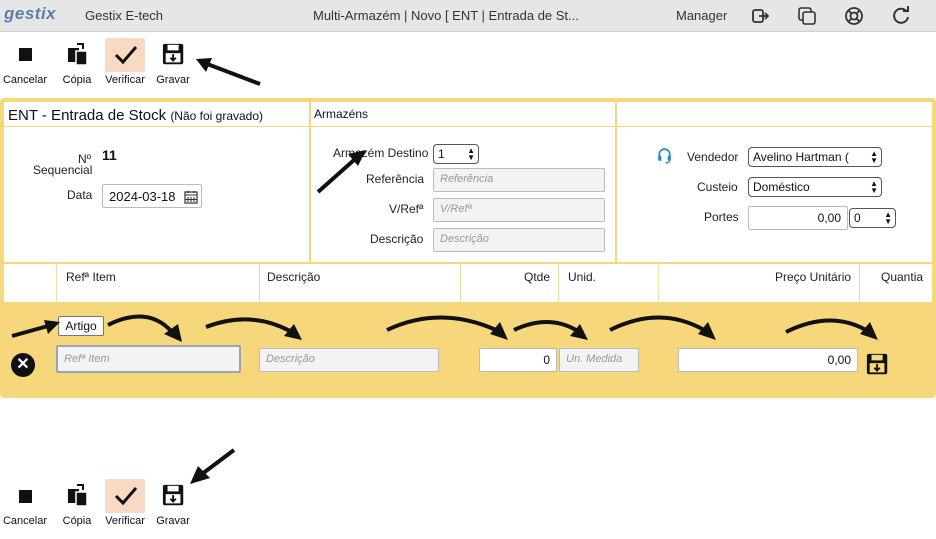  What do you see at coordinates (519, 240) in the screenshot?
I see `description-input: Descrição` at bounding box center [519, 240].